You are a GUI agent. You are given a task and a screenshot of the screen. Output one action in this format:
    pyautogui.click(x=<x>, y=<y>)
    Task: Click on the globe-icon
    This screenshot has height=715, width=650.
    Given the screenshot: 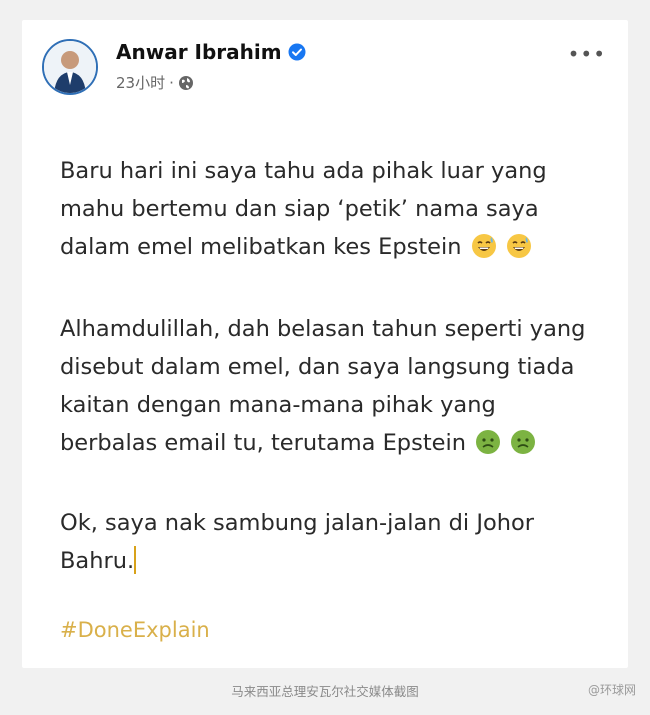 What is the action you would take?
    pyautogui.click(x=186, y=83)
    